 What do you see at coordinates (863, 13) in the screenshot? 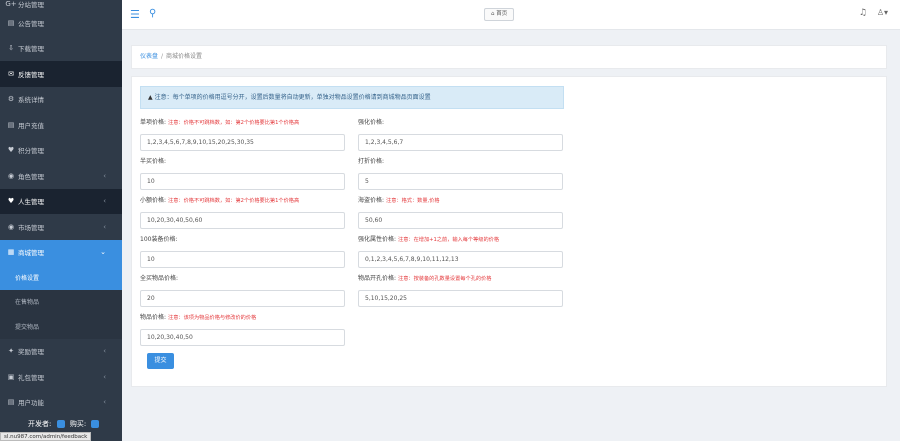
I see `bell-icon: ♫` at bounding box center [863, 13].